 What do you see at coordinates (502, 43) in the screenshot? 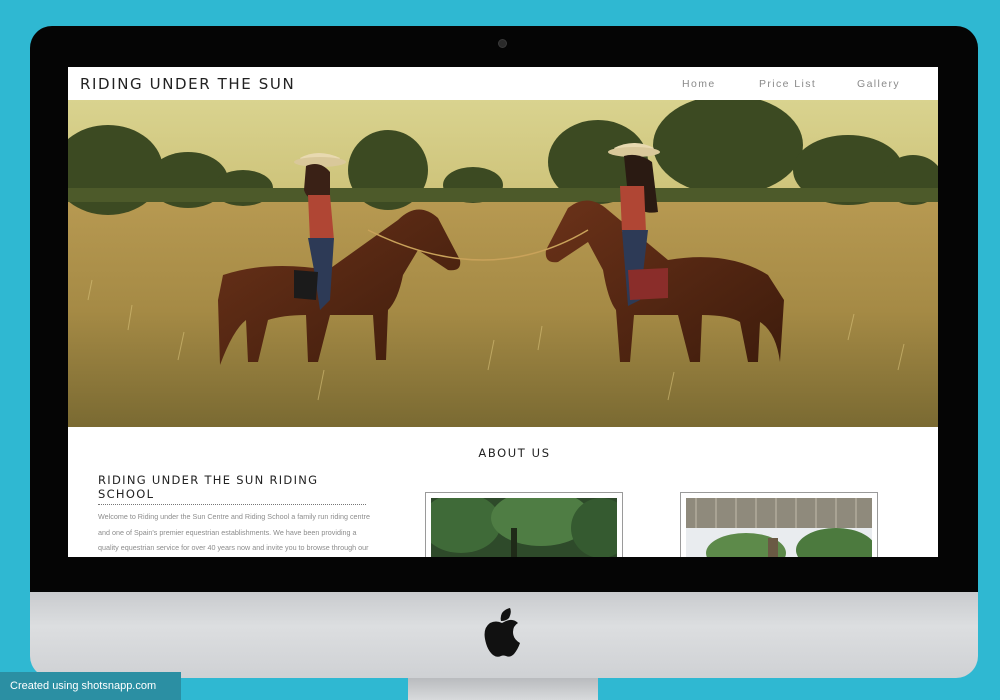
I see `webcam-icon` at bounding box center [502, 43].